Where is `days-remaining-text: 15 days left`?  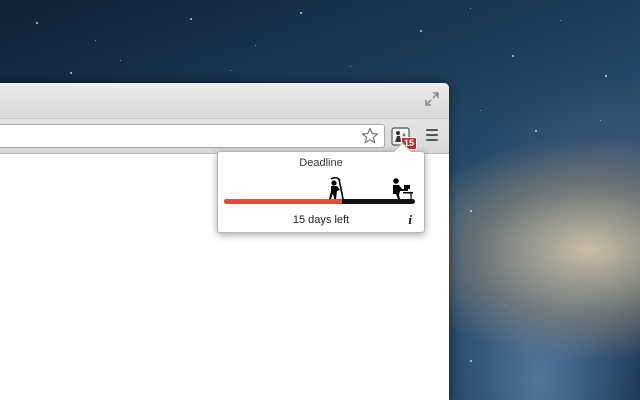
days-remaining-text: 15 days left is located at coordinates (321, 220).